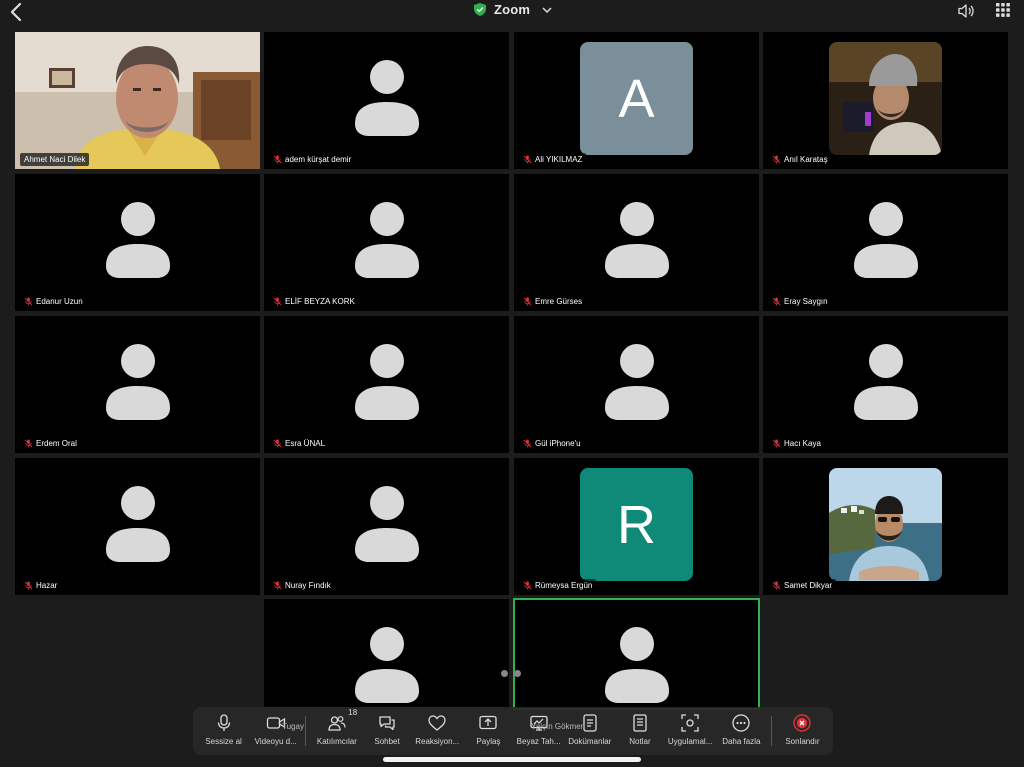  I want to click on participant-photo, so click(885, 98).